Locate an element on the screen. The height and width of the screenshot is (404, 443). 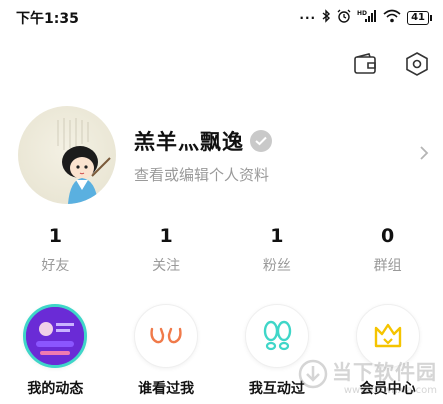
status-bar: 下午1:35 ··· HD 41 is located at coordinates (221, 18).